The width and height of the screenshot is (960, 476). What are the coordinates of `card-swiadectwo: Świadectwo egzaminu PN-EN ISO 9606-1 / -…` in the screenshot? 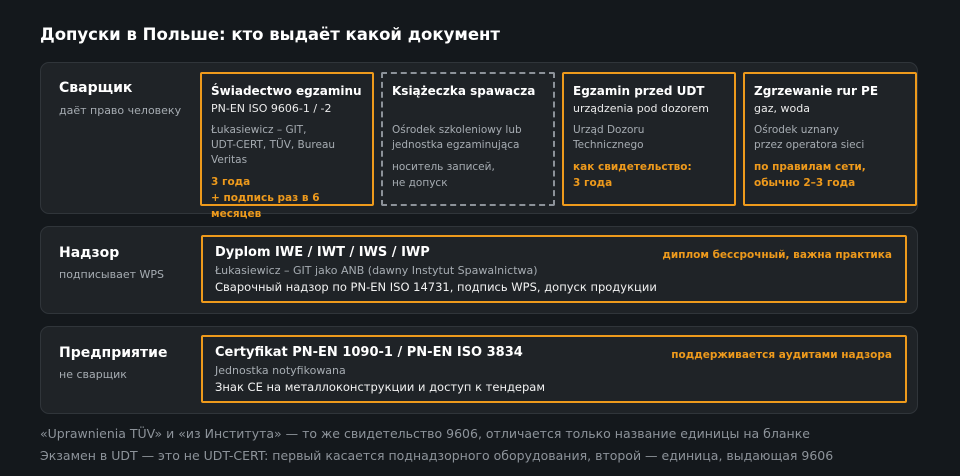 It's located at (287, 146).